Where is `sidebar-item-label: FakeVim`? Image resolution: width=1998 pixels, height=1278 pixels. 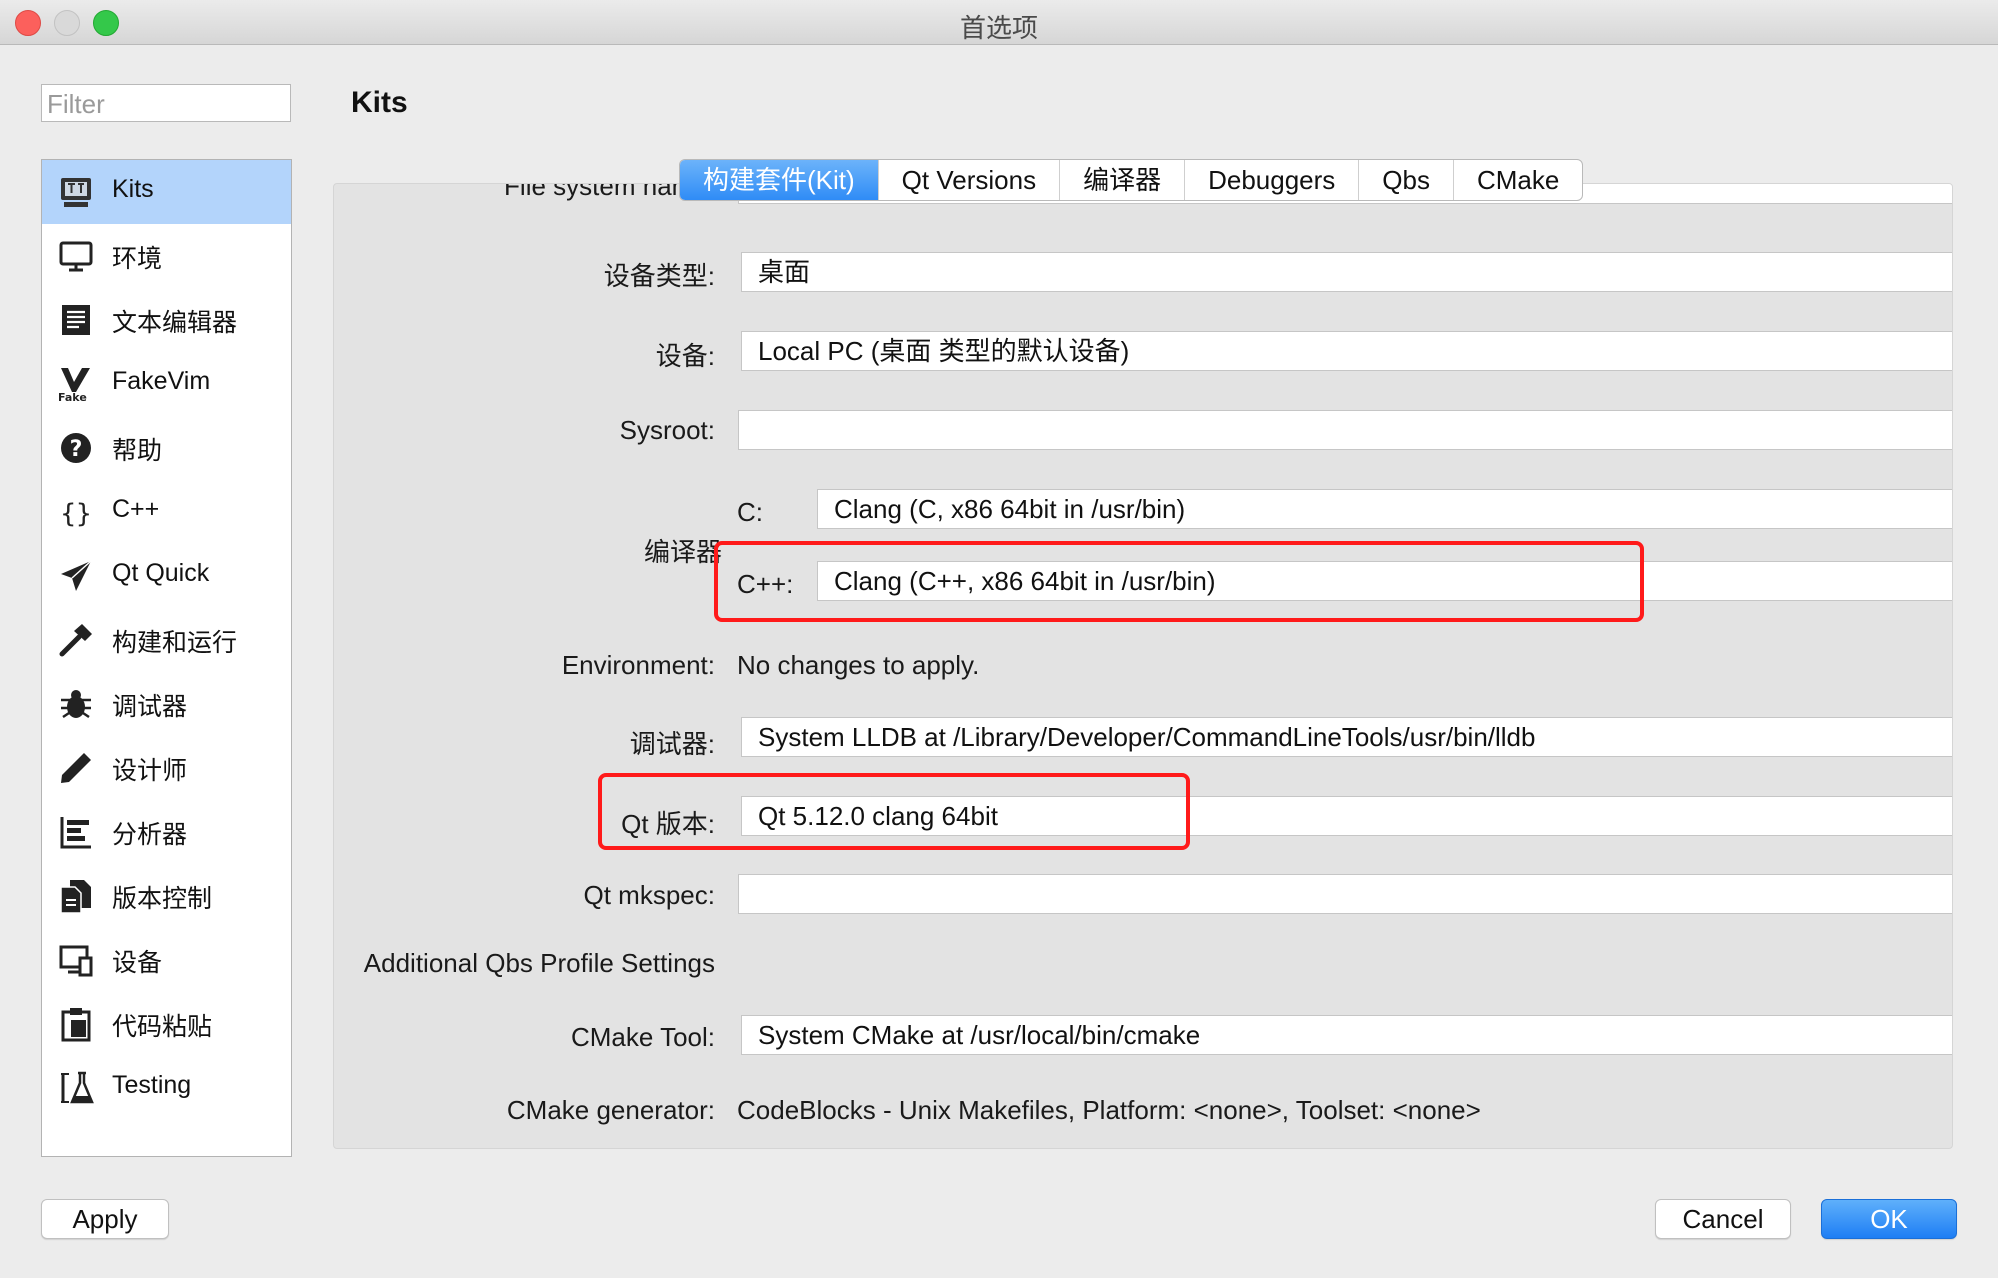
sidebar-item-label: FakeVim is located at coordinates (161, 381).